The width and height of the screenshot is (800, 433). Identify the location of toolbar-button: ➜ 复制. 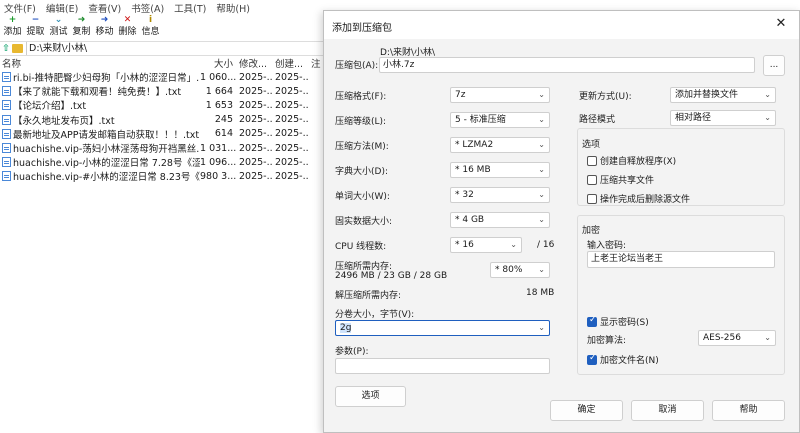
(81, 28).